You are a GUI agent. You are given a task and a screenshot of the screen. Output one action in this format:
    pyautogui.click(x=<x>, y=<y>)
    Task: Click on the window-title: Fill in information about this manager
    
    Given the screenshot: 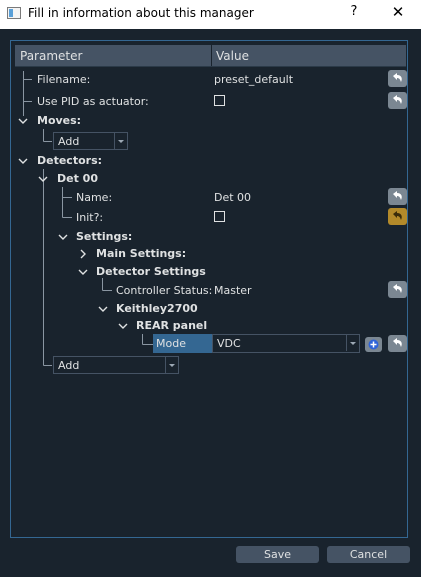 What is the action you would take?
    pyautogui.click(x=141, y=13)
    